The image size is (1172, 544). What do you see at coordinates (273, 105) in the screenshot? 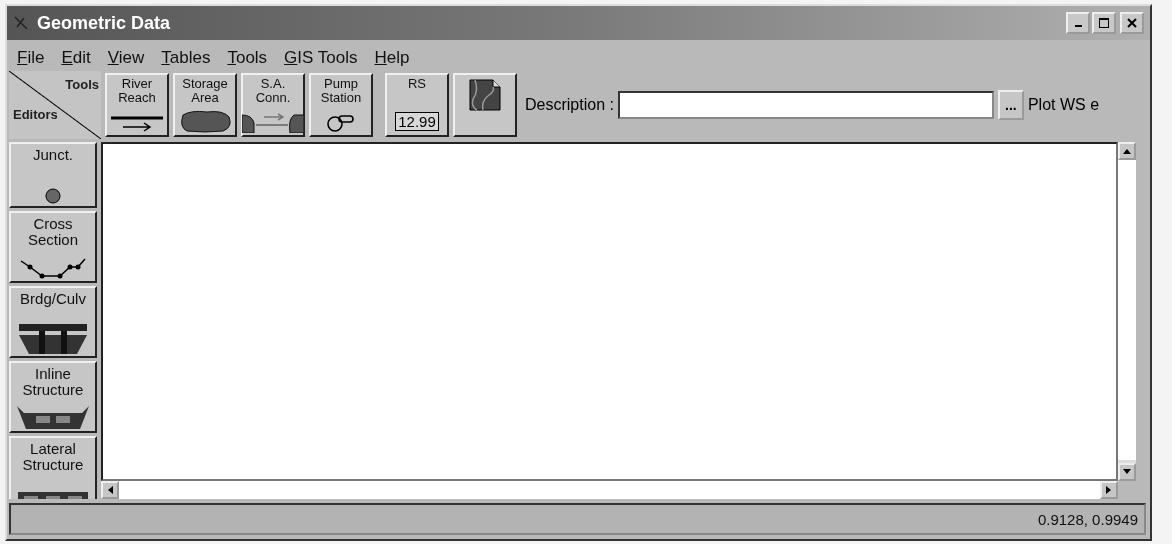
I see `tool-button: S.A. Conn.` at bounding box center [273, 105].